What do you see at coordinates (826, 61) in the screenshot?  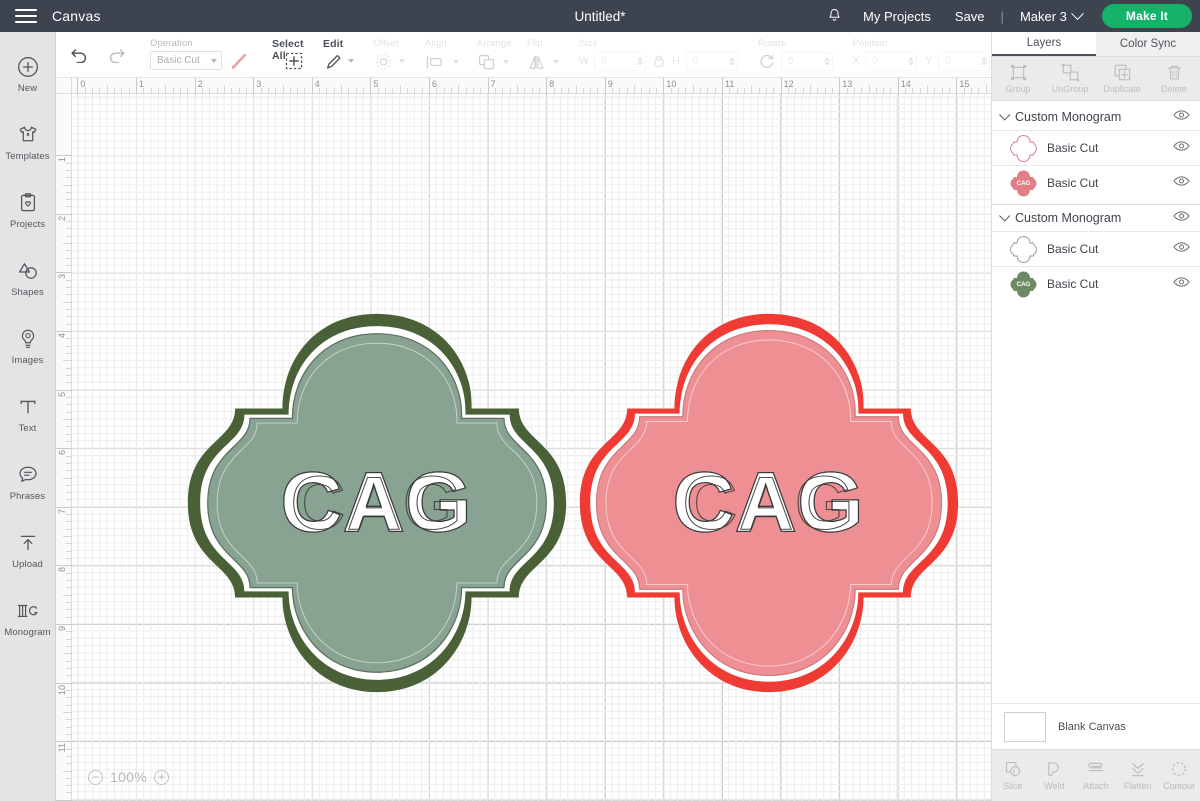 I see `rotate-stepper` at bounding box center [826, 61].